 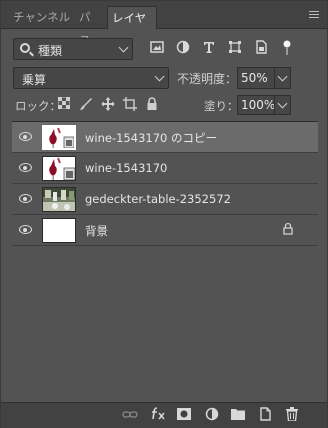 What do you see at coordinates (86, 104) in the screenshot?
I see `lock-image-pixels-brush-icon` at bounding box center [86, 104].